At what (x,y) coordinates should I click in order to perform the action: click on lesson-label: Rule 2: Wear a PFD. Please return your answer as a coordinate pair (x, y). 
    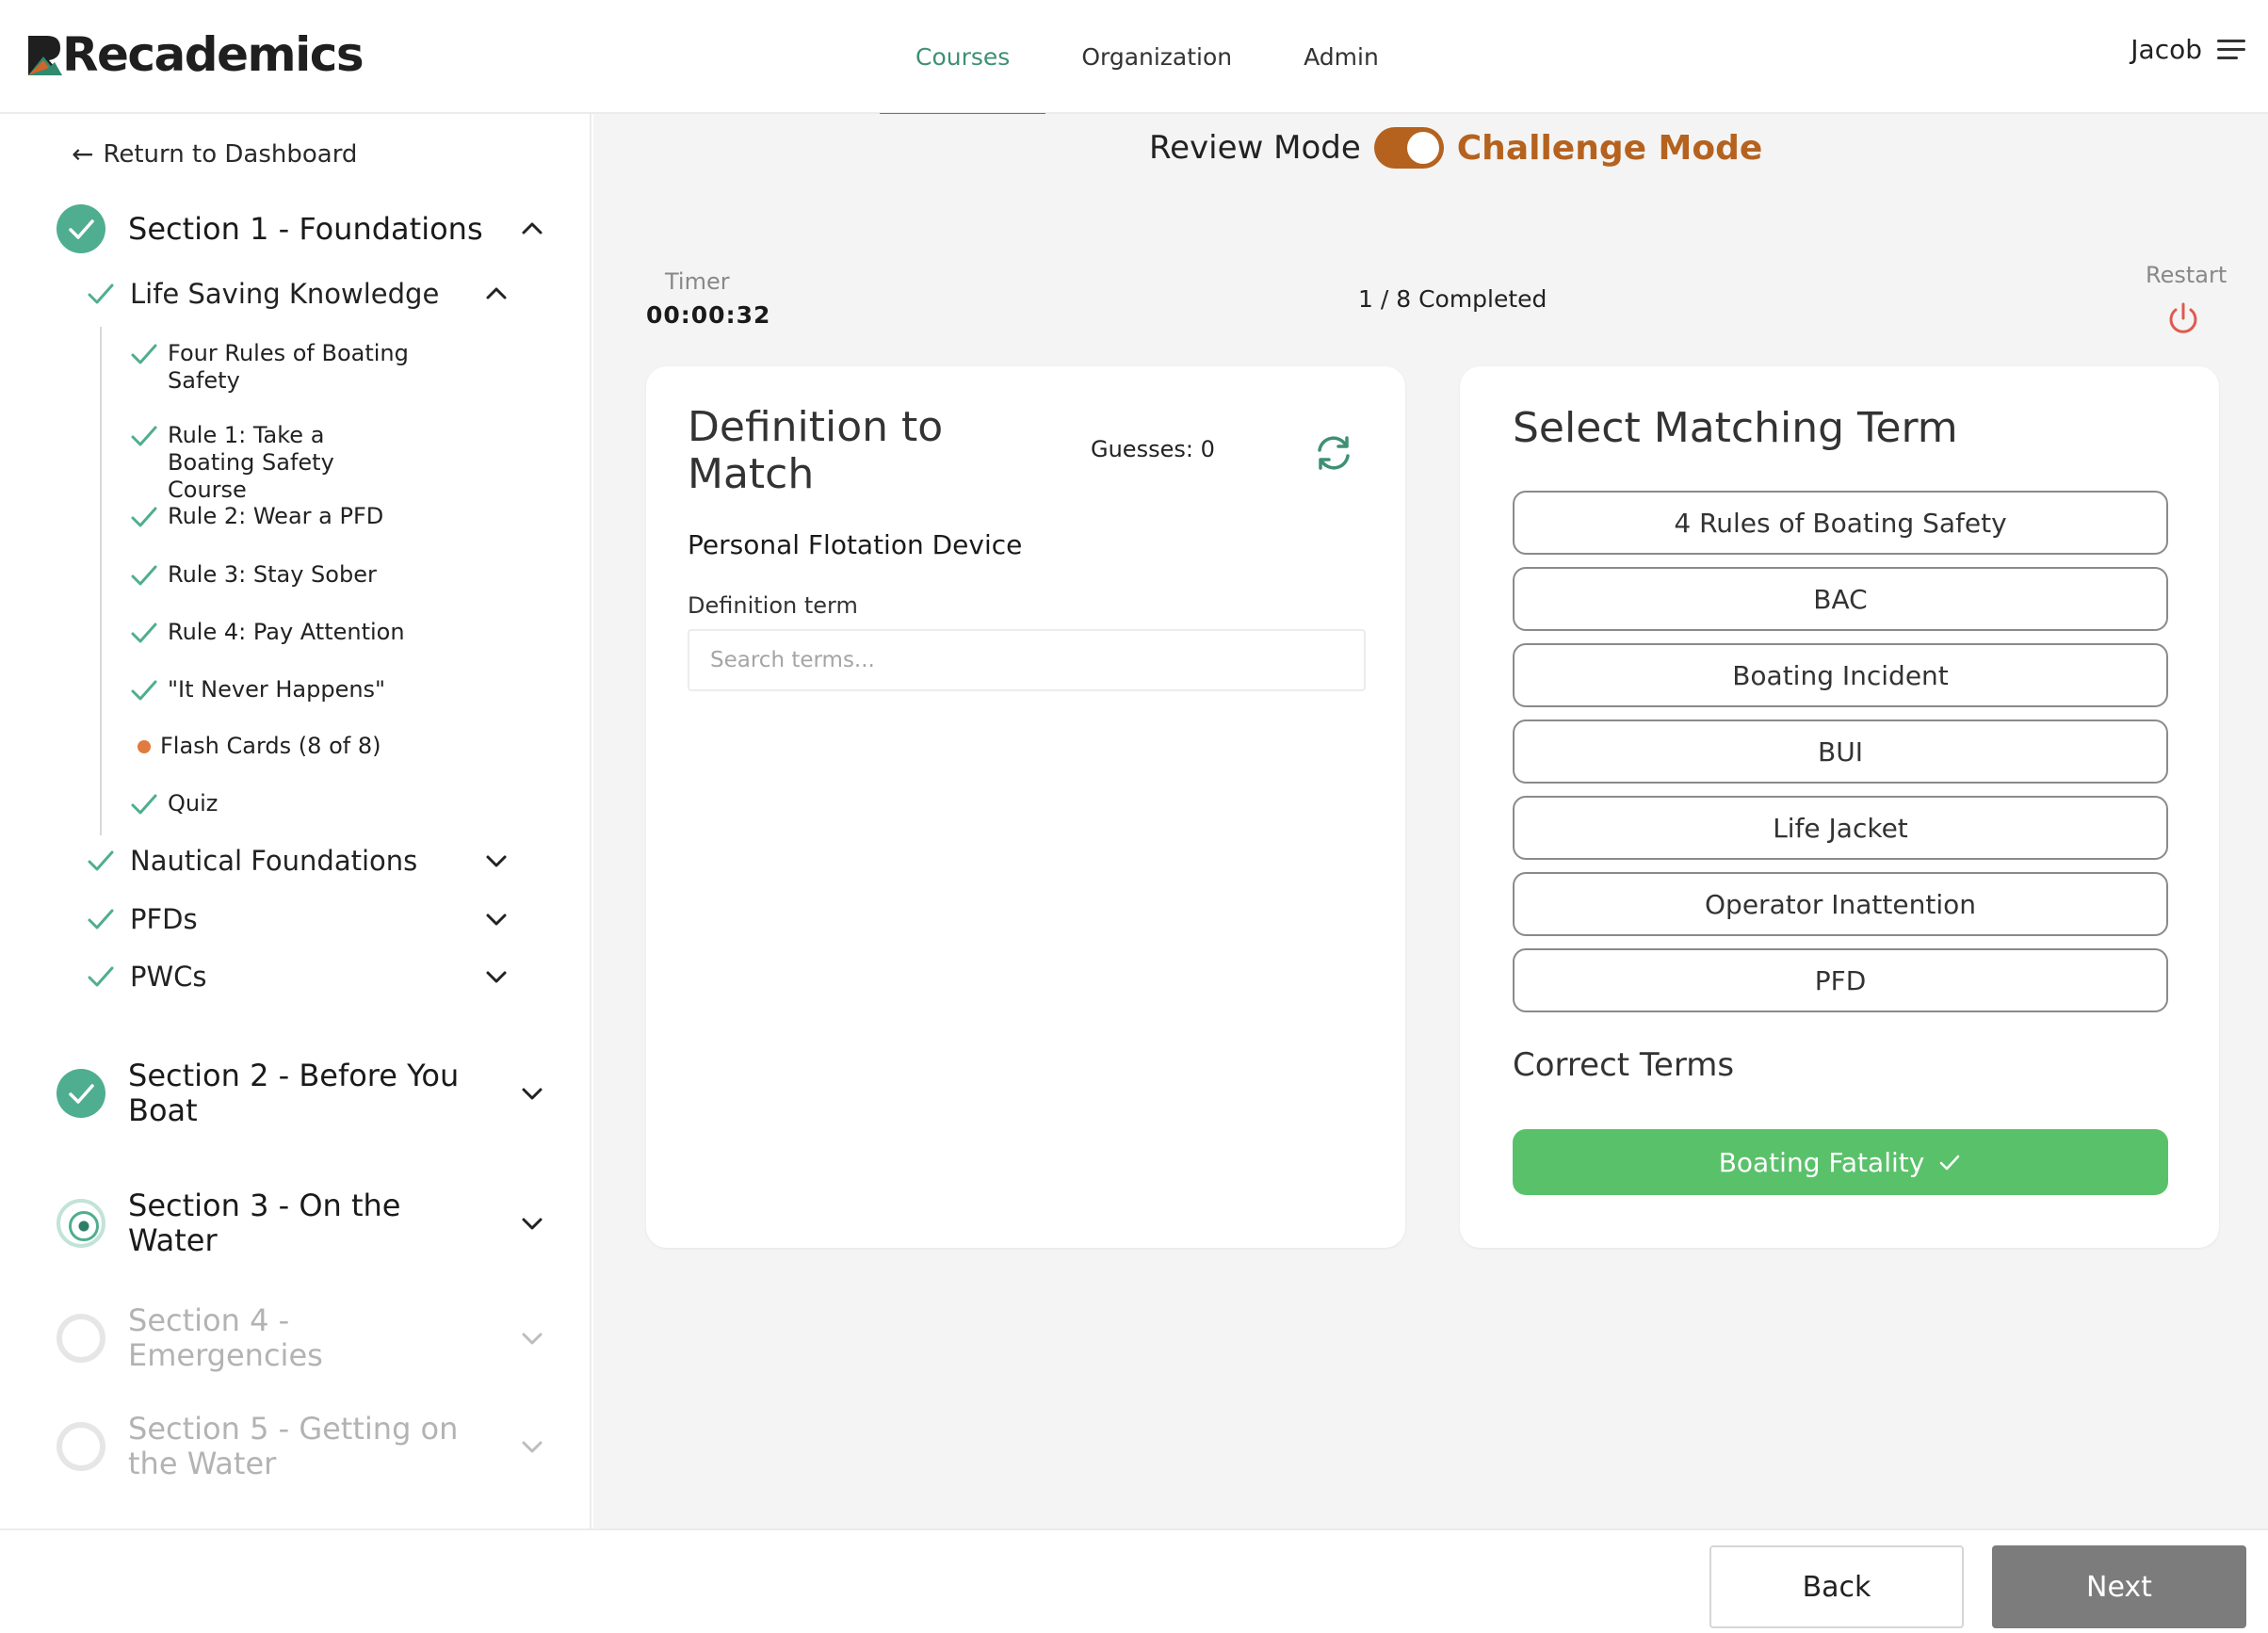
    Looking at the image, I should click on (276, 516).